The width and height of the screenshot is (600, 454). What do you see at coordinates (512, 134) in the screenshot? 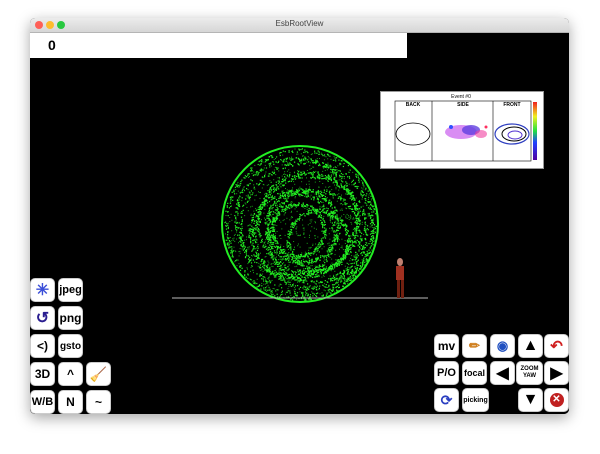
I see `inset-front-rings` at bounding box center [512, 134].